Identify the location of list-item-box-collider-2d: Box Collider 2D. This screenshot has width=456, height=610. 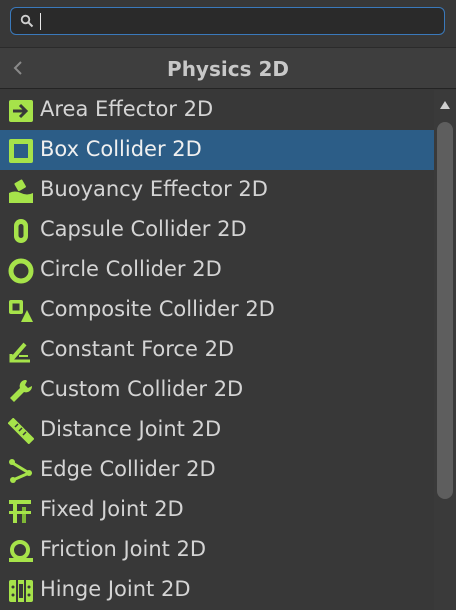
(217, 150).